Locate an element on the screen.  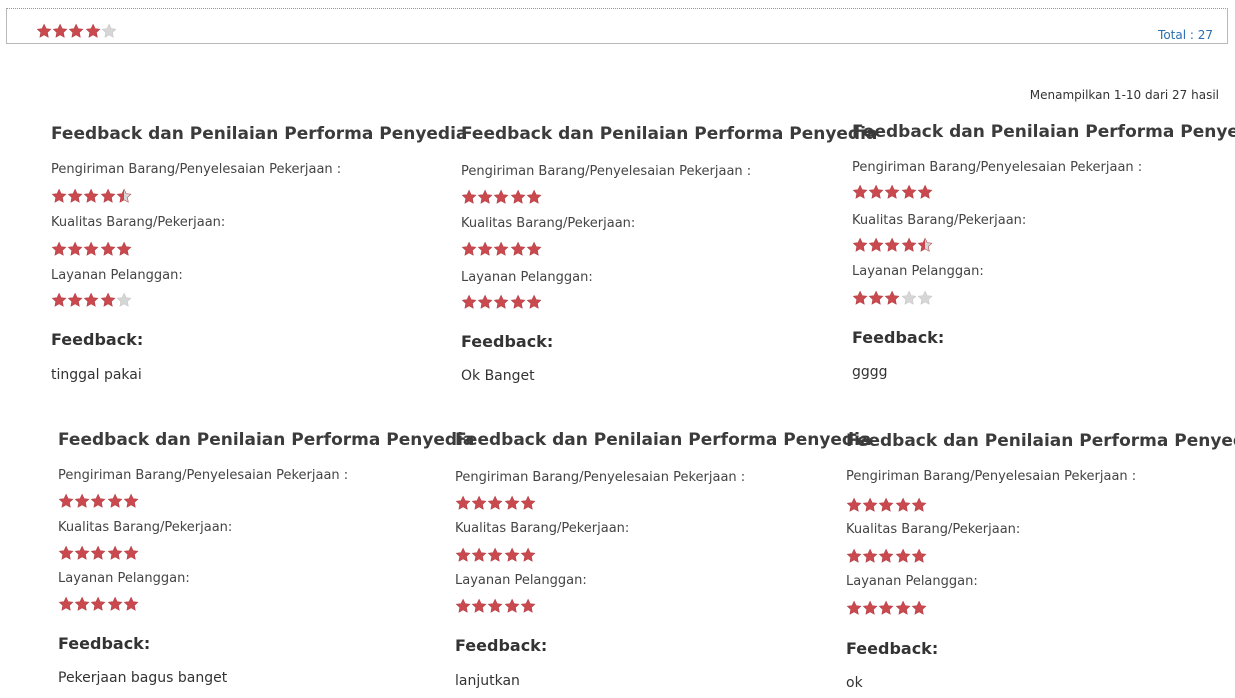
feedback-text: ok is located at coordinates (854, 683).